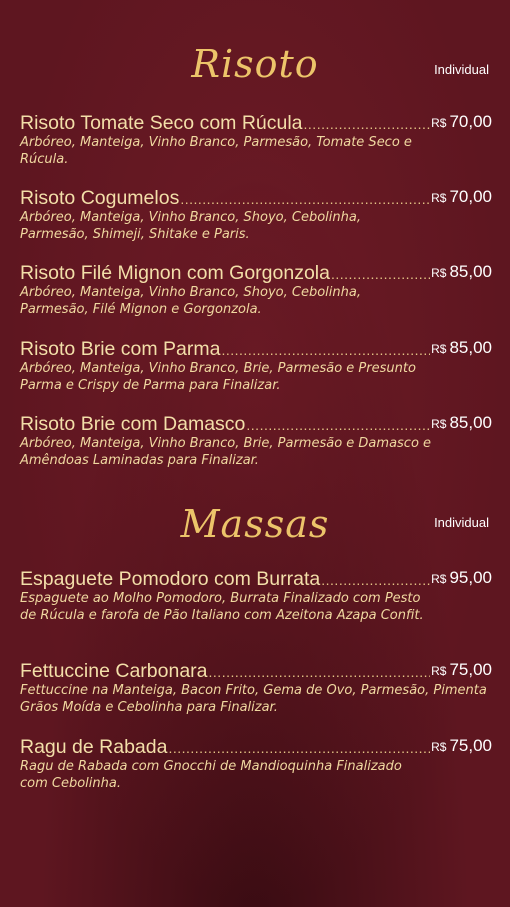 This screenshot has width=510, height=907. What do you see at coordinates (461, 69) in the screenshot?
I see `portion-label-risoto: Individual` at bounding box center [461, 69].